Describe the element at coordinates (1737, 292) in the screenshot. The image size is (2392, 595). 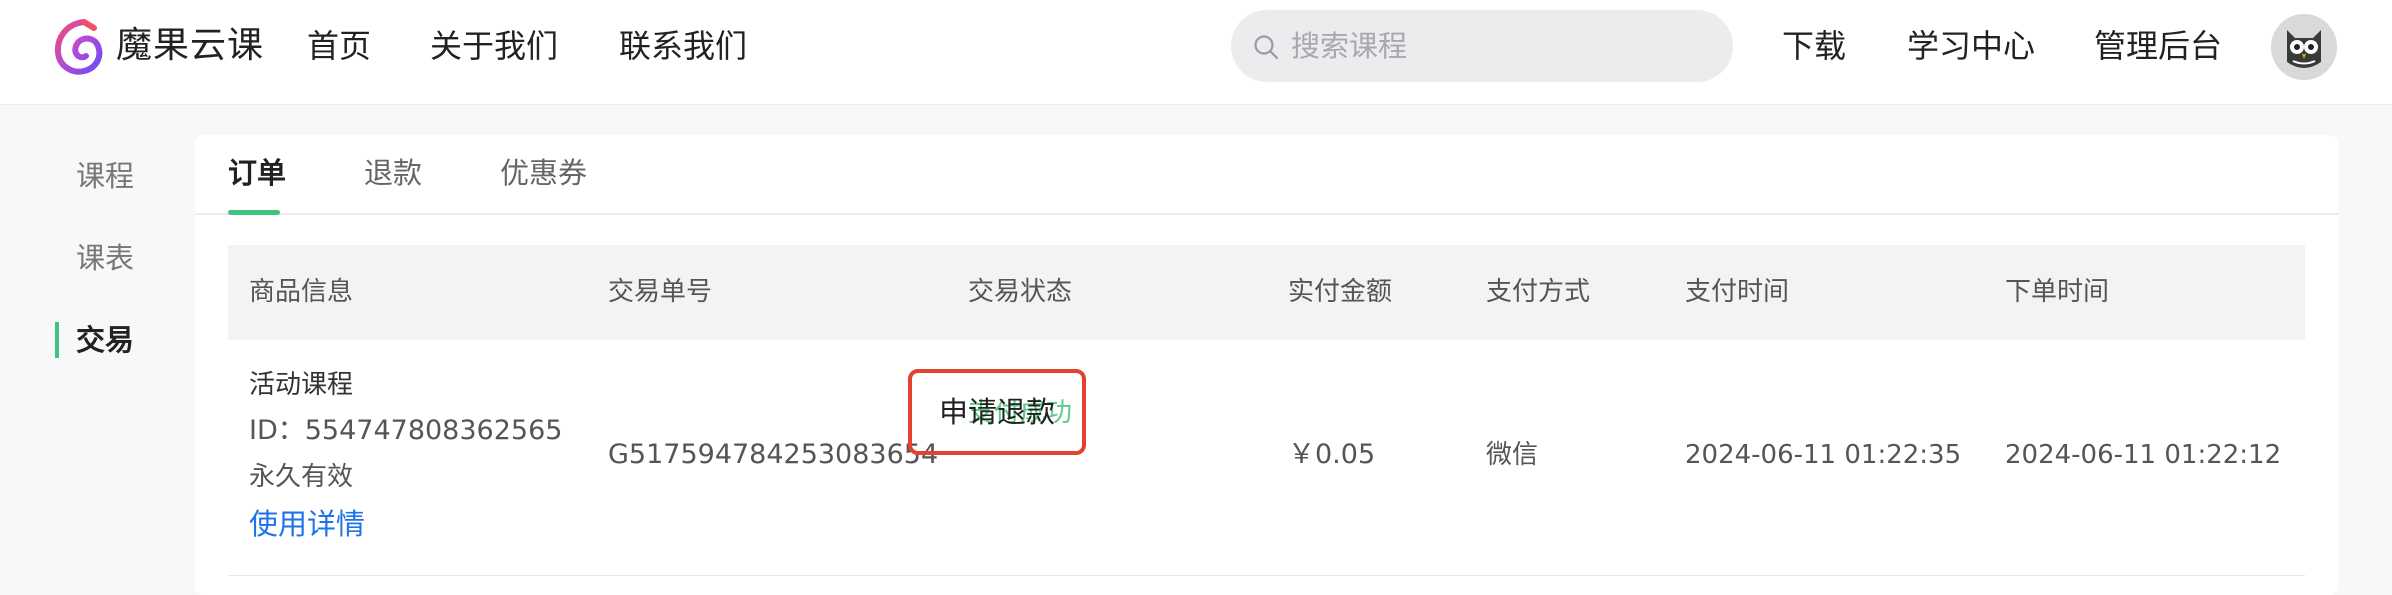
I see `column-header-pay-time: 支付时间` at that location.